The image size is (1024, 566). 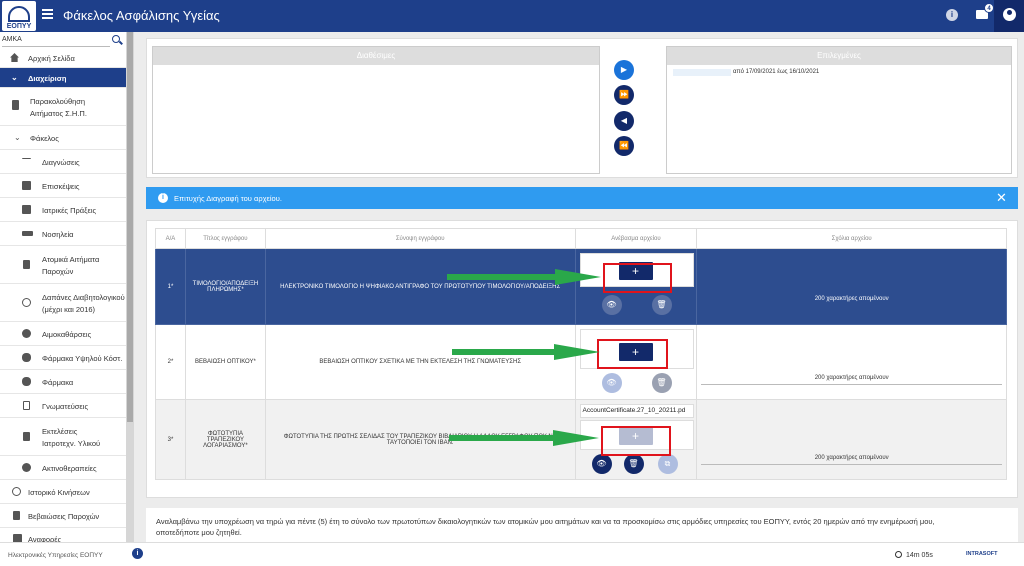 I want to click on sidebar-item-label: Φάρμακα, so click(x=58, y=382).